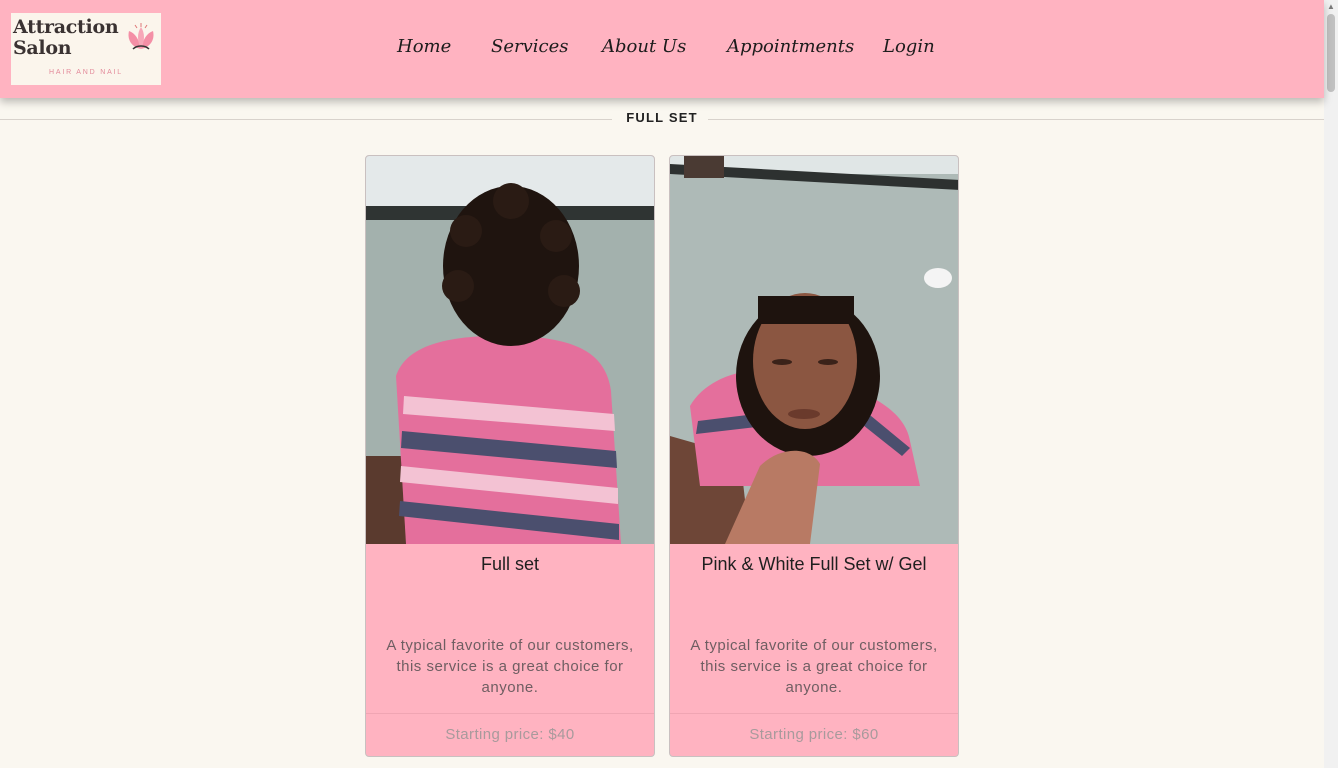 The image size is (1338, 768). Describe the element at coordinates (644, 49) in the screenshot. I see `nav-about-us-link: About Us` at that location.